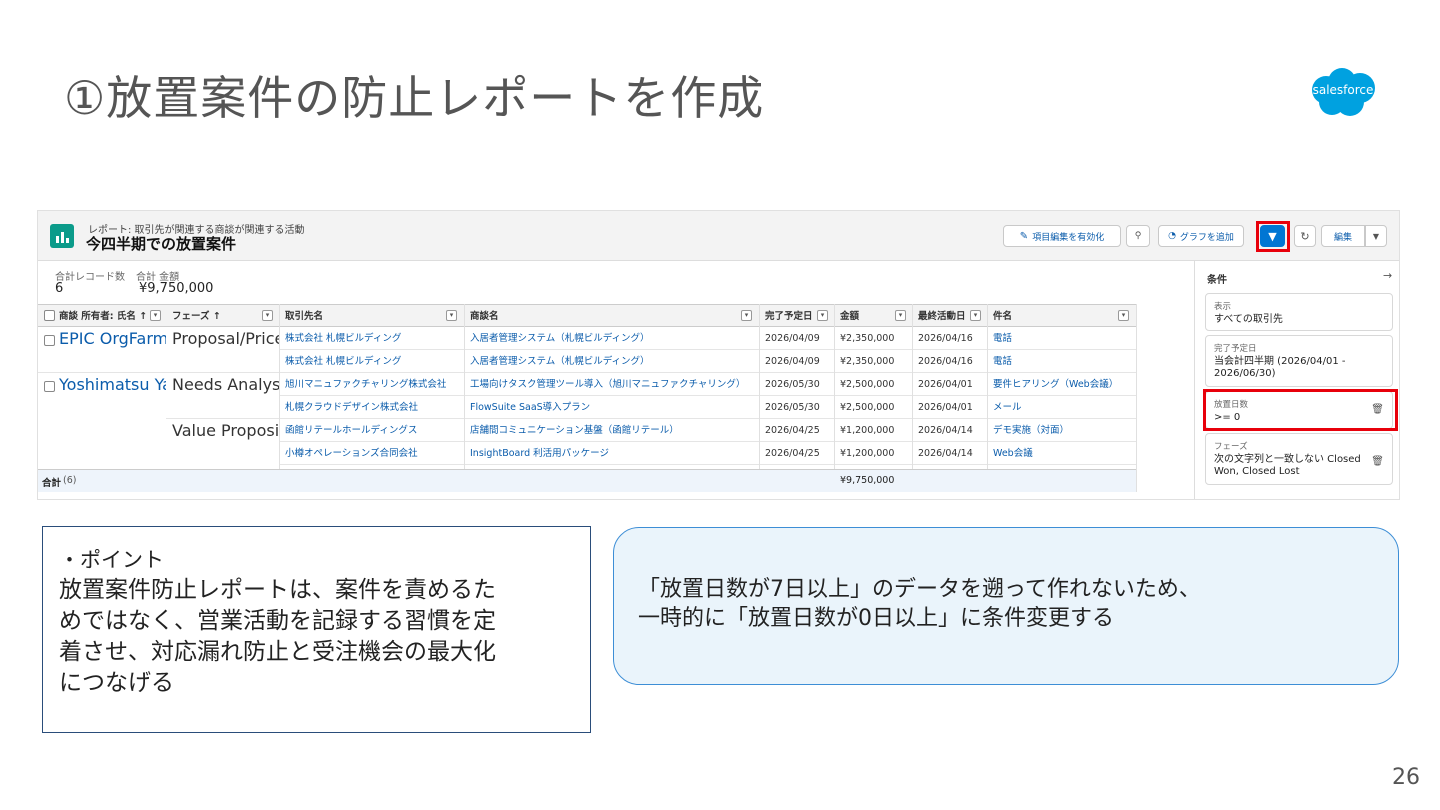  I want to click on group-phase-2: Needs Analysis (2), so click(225, 384).